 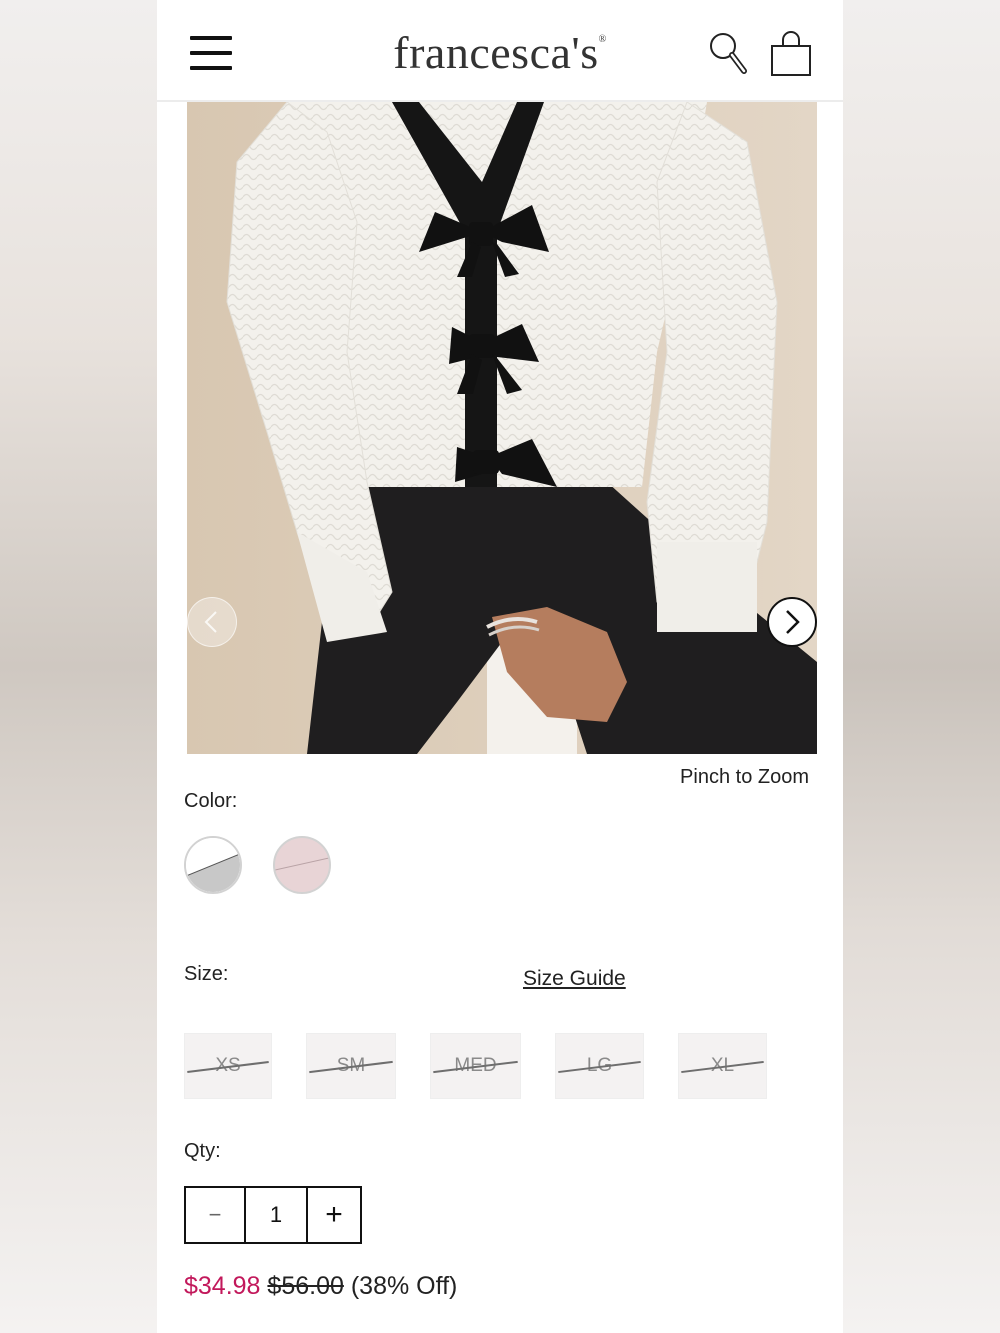 What do you see at coordinates (305, 1286) in the screenshot?
I see `original-price: $56.00` at bounding box center [305, 1286].